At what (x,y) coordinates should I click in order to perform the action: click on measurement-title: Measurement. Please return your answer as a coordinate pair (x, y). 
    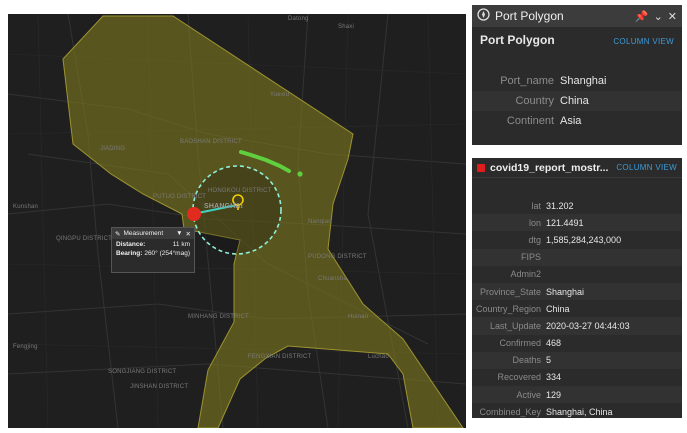
    Looking at the image, I should click on (143, 233).